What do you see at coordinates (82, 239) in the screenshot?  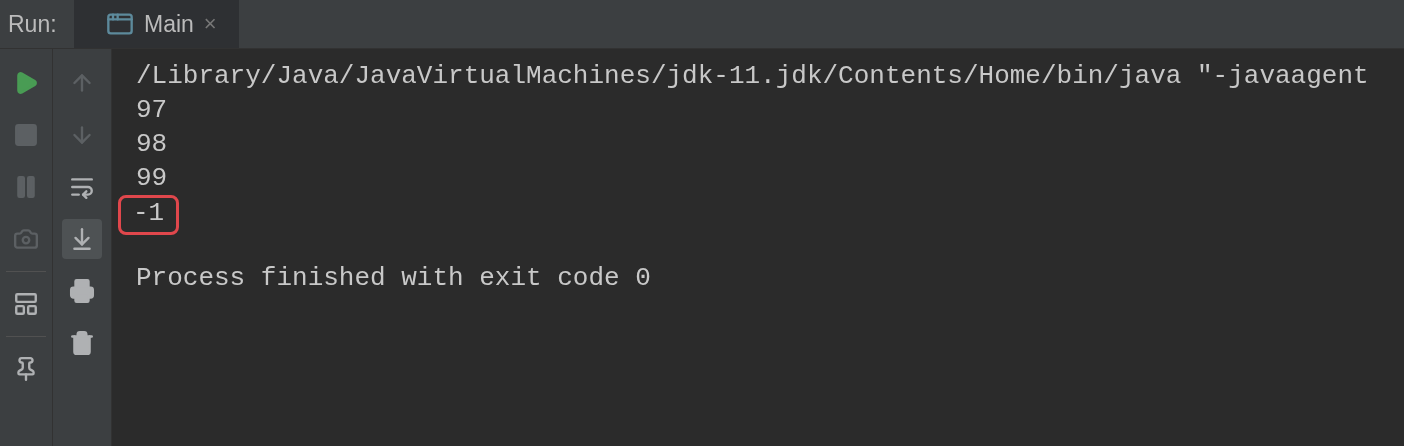 I see `scroll-to-end-button` at bounding box center [82, 239].